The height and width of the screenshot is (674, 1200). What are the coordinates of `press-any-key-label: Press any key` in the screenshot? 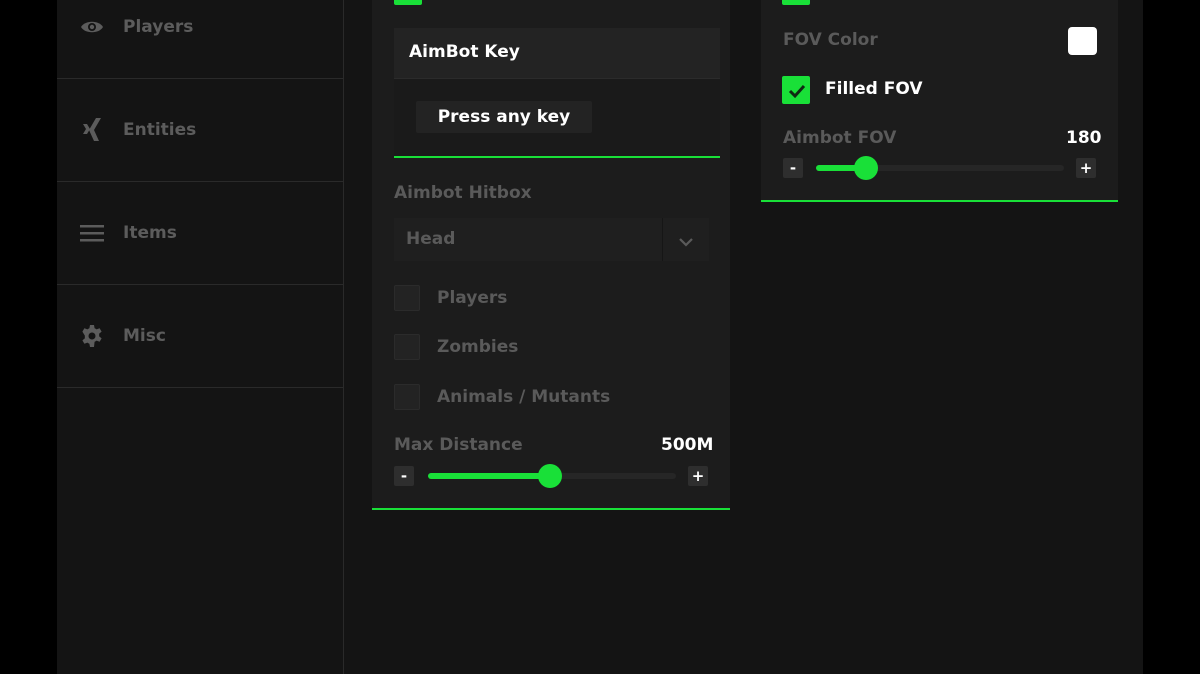 It's located at (504, 117).